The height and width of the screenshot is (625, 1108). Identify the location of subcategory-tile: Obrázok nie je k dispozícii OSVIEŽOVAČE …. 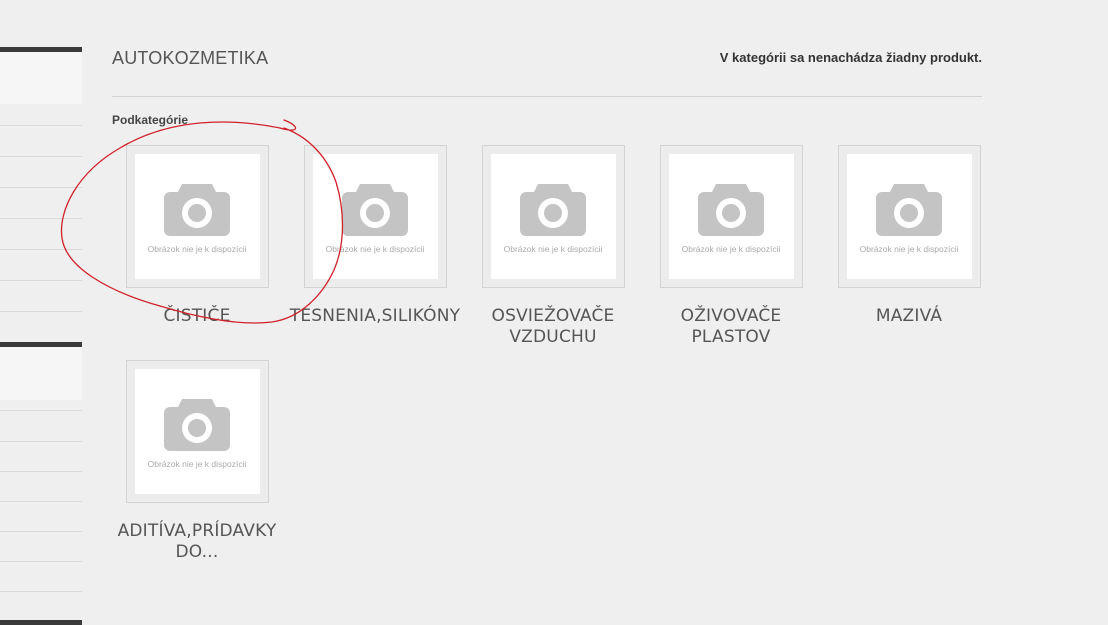
(553, 246).